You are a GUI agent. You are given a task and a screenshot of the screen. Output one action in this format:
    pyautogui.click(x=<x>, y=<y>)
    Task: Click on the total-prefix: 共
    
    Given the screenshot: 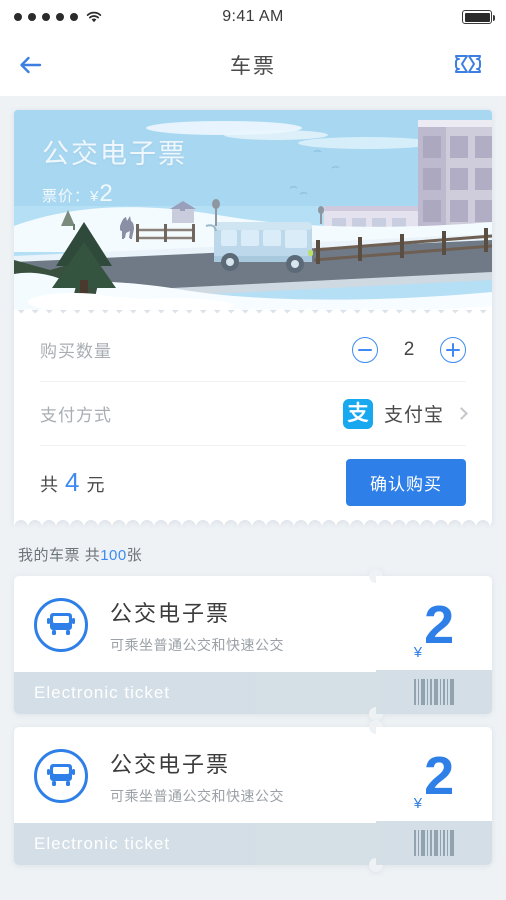 What is the action you would take?
    pyautogui.click(x=49, y=484)
    